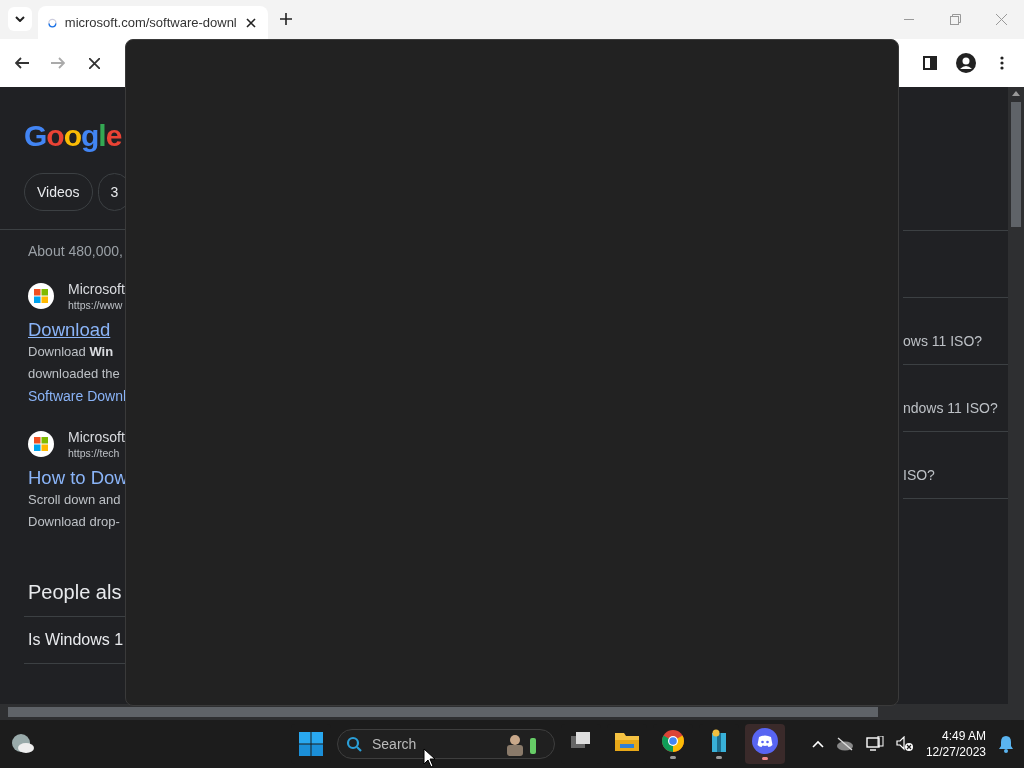 The image size is (1024, 768). What do you see at coordinates (673, 741) in the screenshot?
I see `chrome-icon` at bounding box center [673, 741].